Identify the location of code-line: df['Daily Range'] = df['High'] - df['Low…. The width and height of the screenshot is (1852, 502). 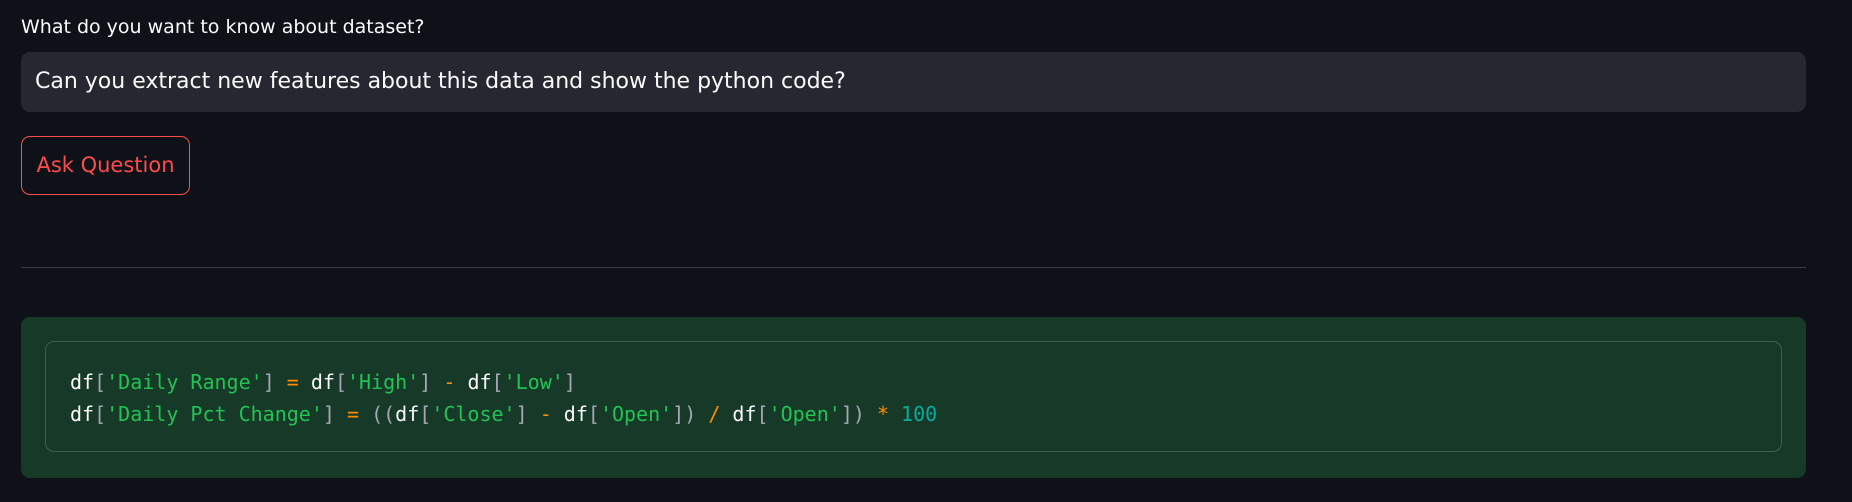
(913, 382).